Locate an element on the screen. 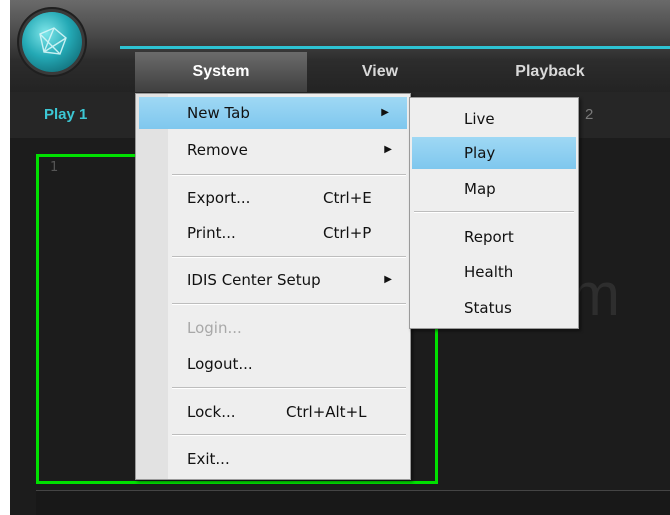 This screenshot has width=670, height=515. menu-view: View is located at coordinates (380, 72).